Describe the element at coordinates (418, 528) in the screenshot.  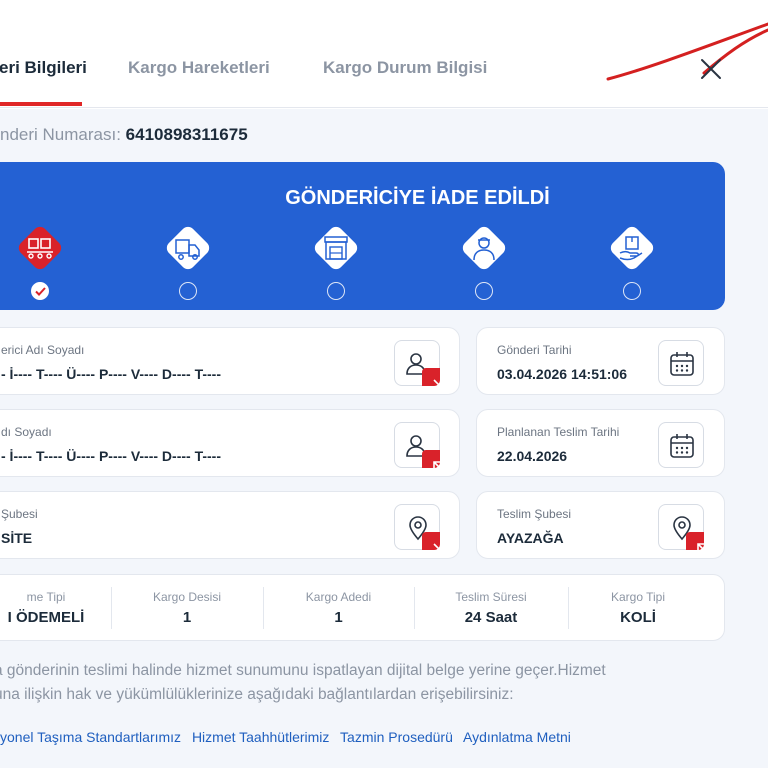
I see `origin-branch-location-box` at that location.